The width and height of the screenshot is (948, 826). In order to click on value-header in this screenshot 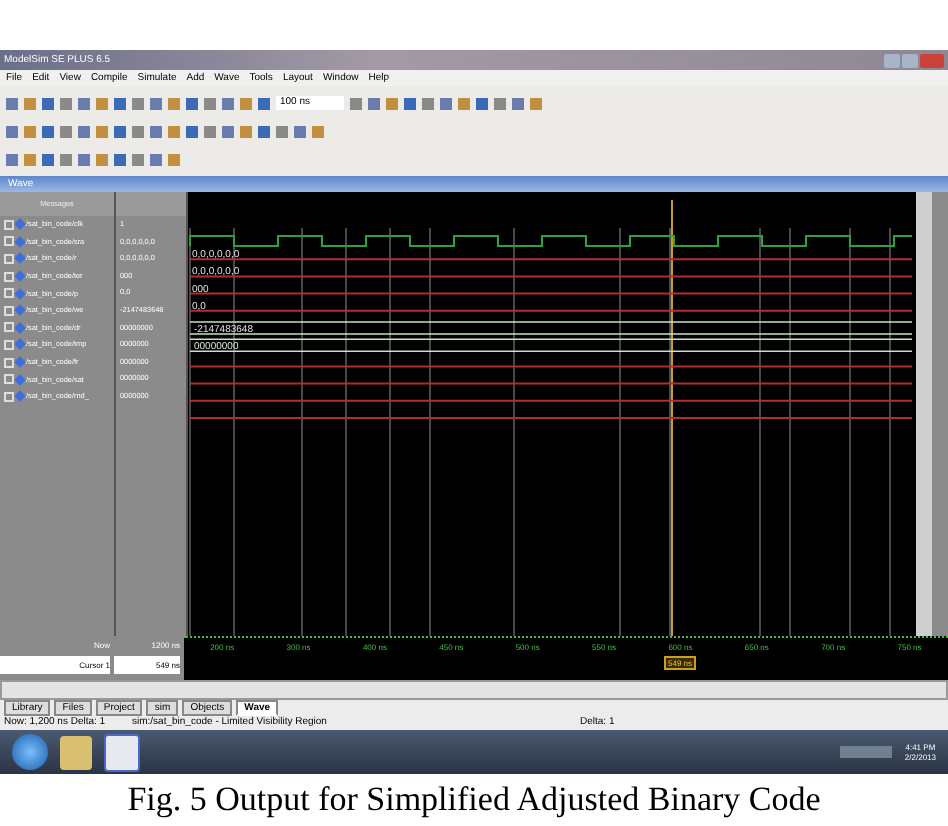, I will do `click(151, 204)`.